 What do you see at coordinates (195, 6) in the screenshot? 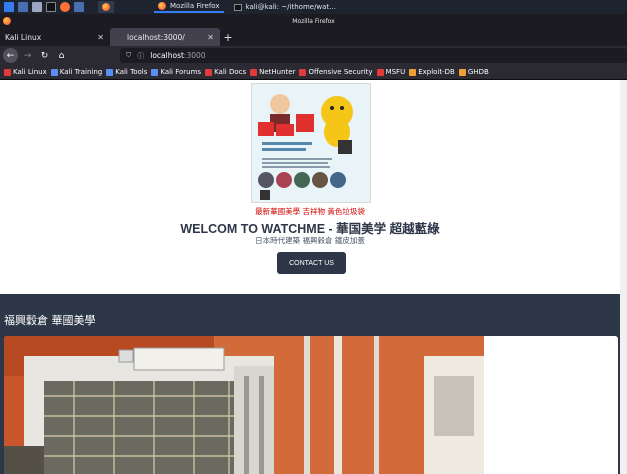
I see `taskbar-task-label: Mozilla Firefox` at bounding box center [195, 6].